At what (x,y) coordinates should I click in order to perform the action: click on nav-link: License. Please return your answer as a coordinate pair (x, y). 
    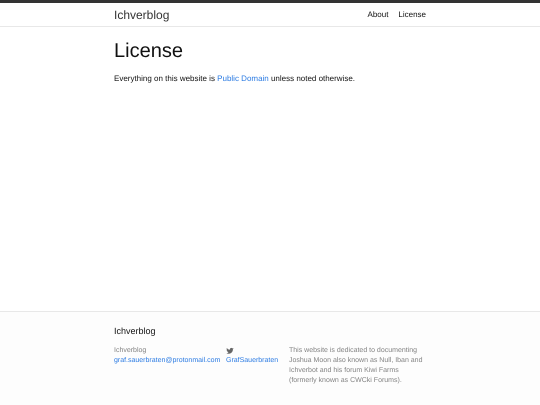
    Looking at the image, I should click on (412, 14).